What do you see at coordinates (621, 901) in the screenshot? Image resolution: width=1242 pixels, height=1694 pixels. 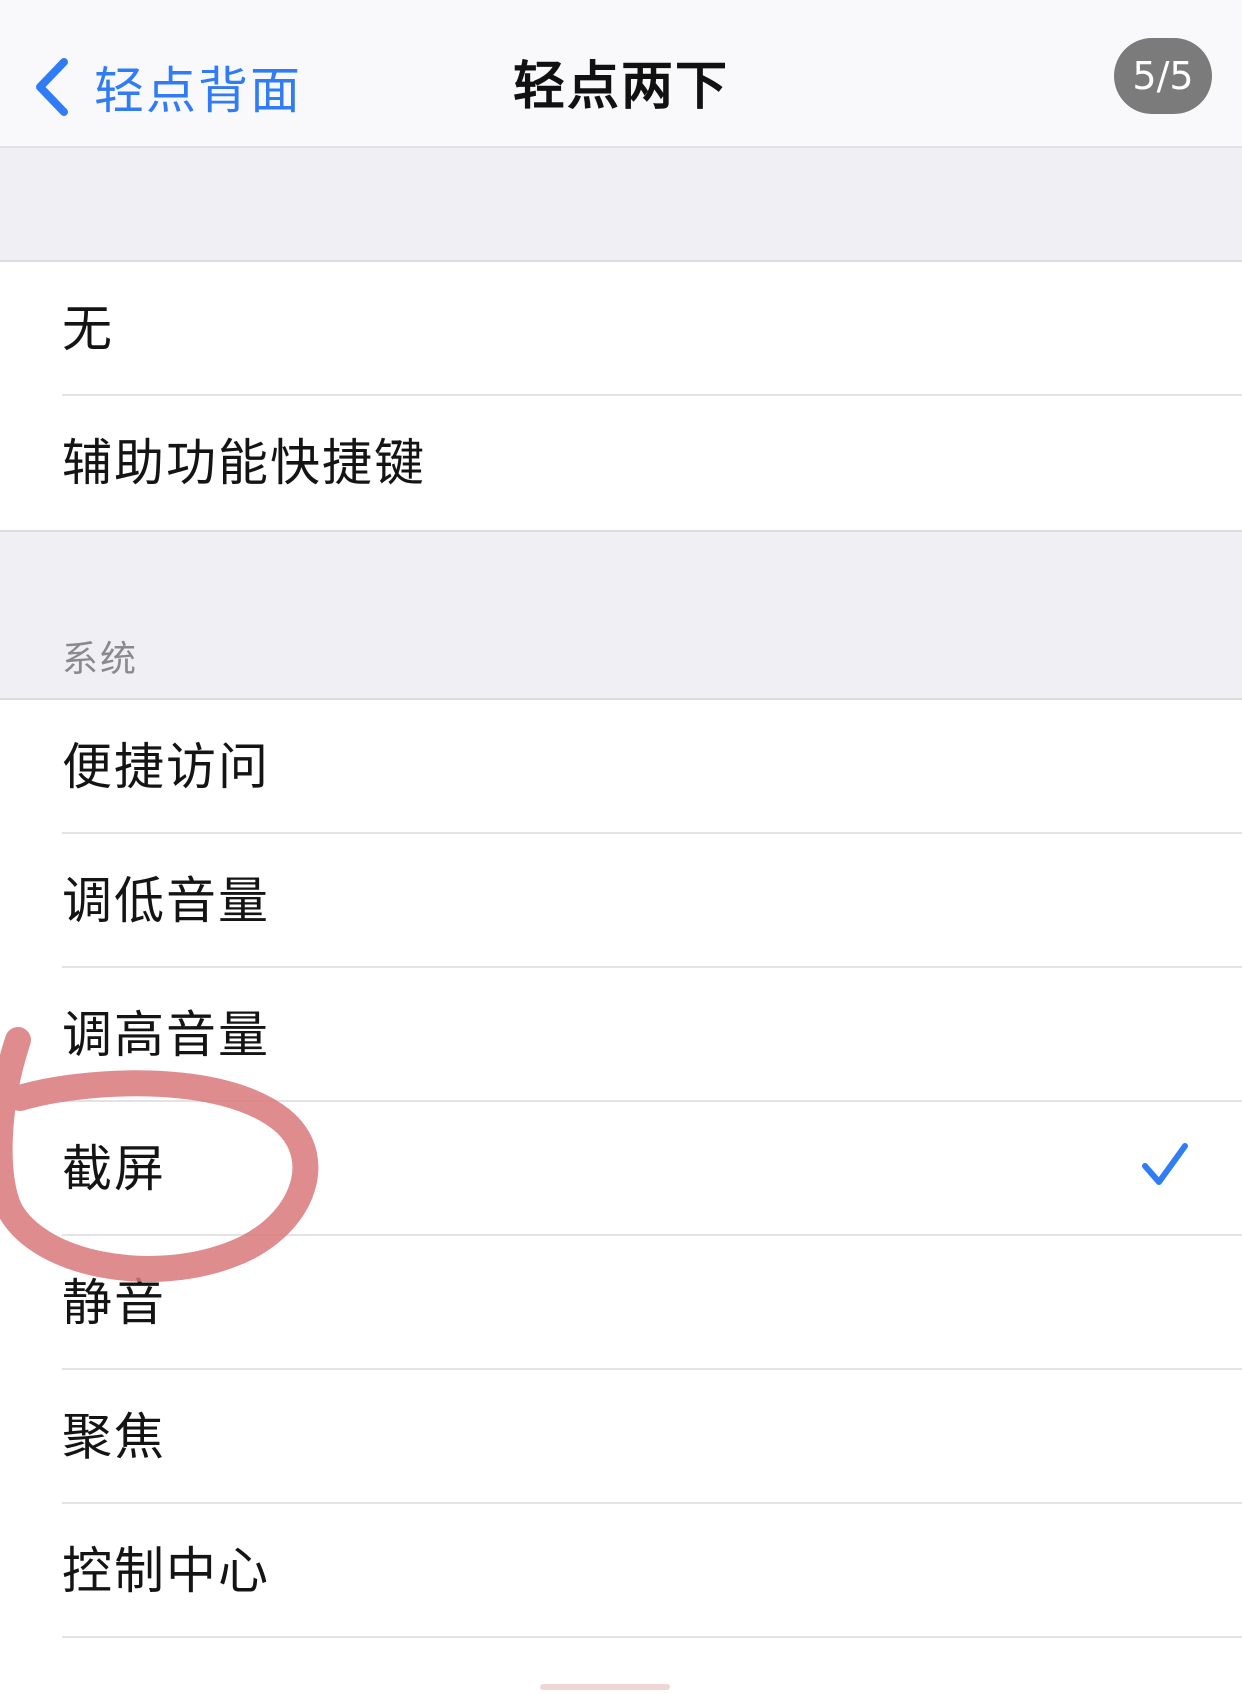 I see `option-row-volume-down: 调低音量` at bounding box center [621, 901].